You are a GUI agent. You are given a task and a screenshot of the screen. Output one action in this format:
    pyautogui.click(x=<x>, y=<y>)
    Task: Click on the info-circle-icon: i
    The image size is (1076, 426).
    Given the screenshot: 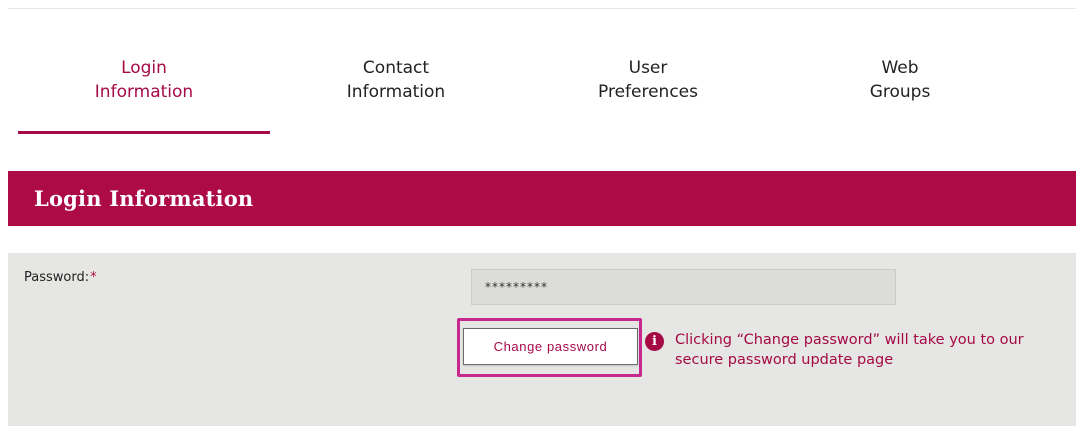 What is the action you would take?
    pyautogui.click(x=654, y=341)
    